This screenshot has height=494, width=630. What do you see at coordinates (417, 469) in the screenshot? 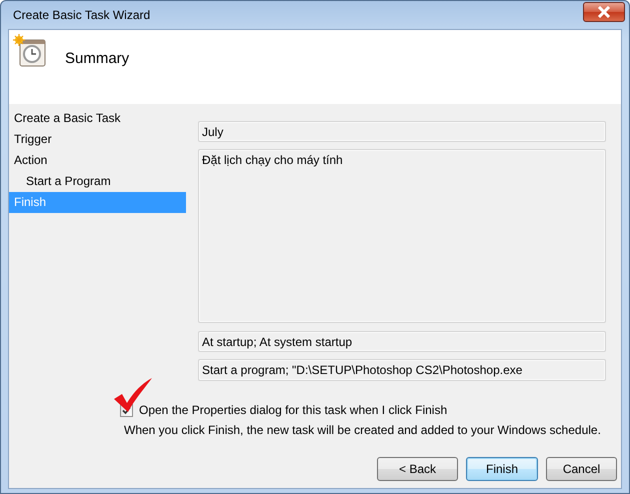
I see `back-button: < Back` at bounding box center [417, 469].